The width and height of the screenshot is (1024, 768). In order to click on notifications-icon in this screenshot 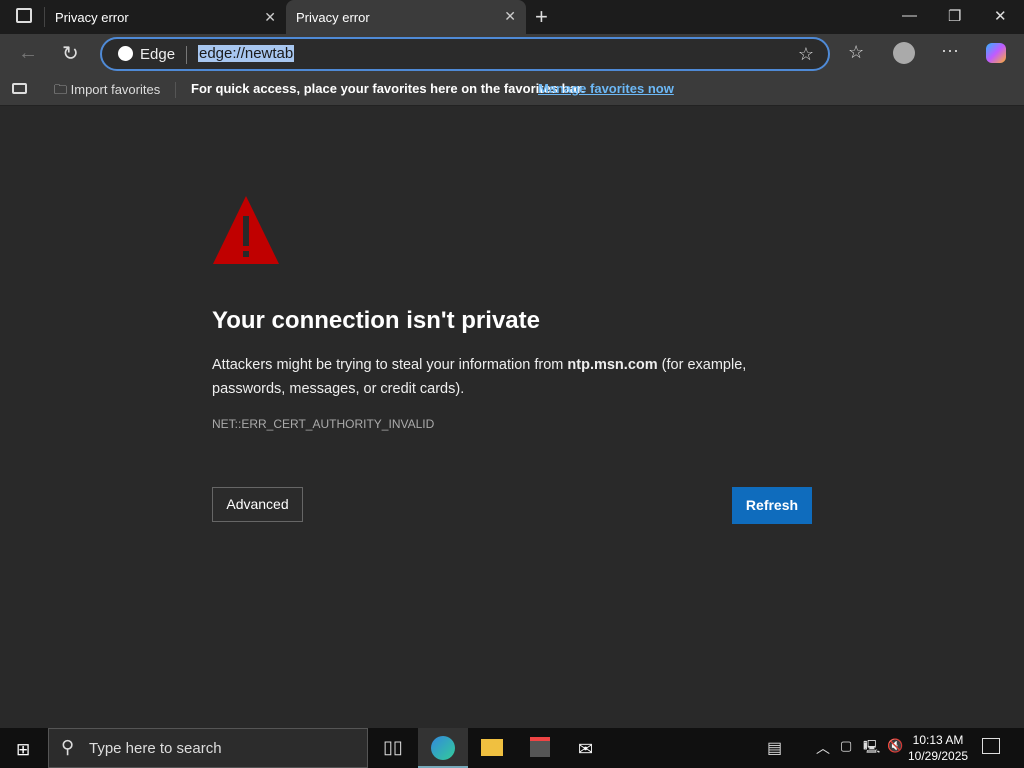, I will do `click(991, 746)`.